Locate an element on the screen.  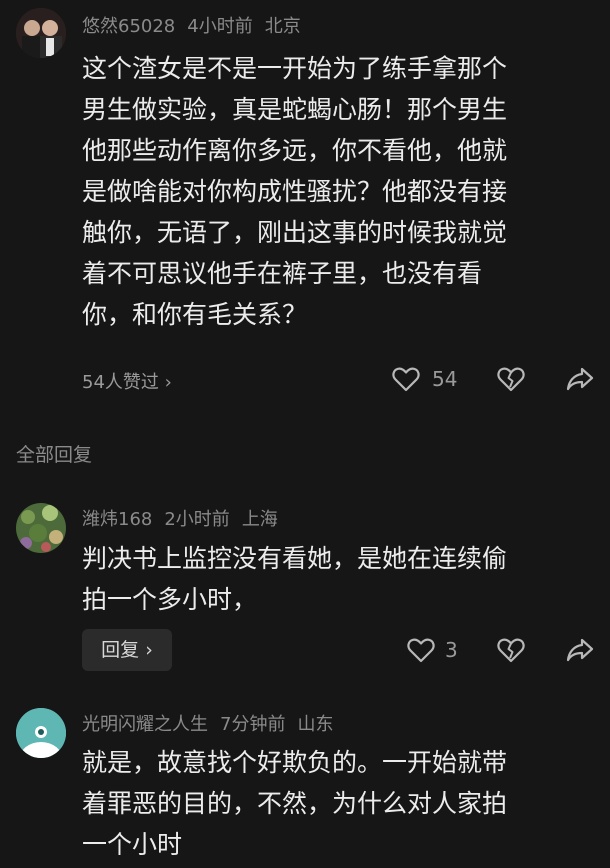
comment-meta: 潍炜168 2小时前 上海 is located at coordinates (186, 518).